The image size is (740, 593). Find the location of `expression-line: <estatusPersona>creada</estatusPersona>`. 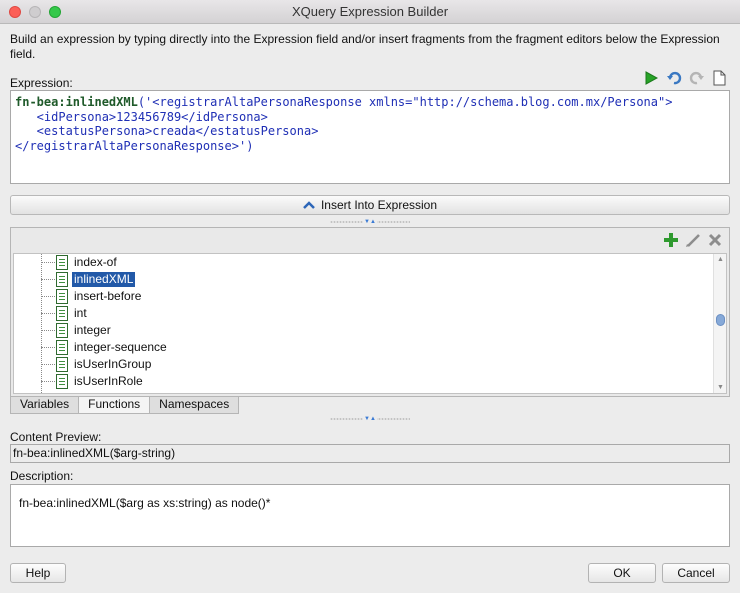

expression-line: <estatusPersona>creada</estatusPersona> is located at coordinates (370, 131).